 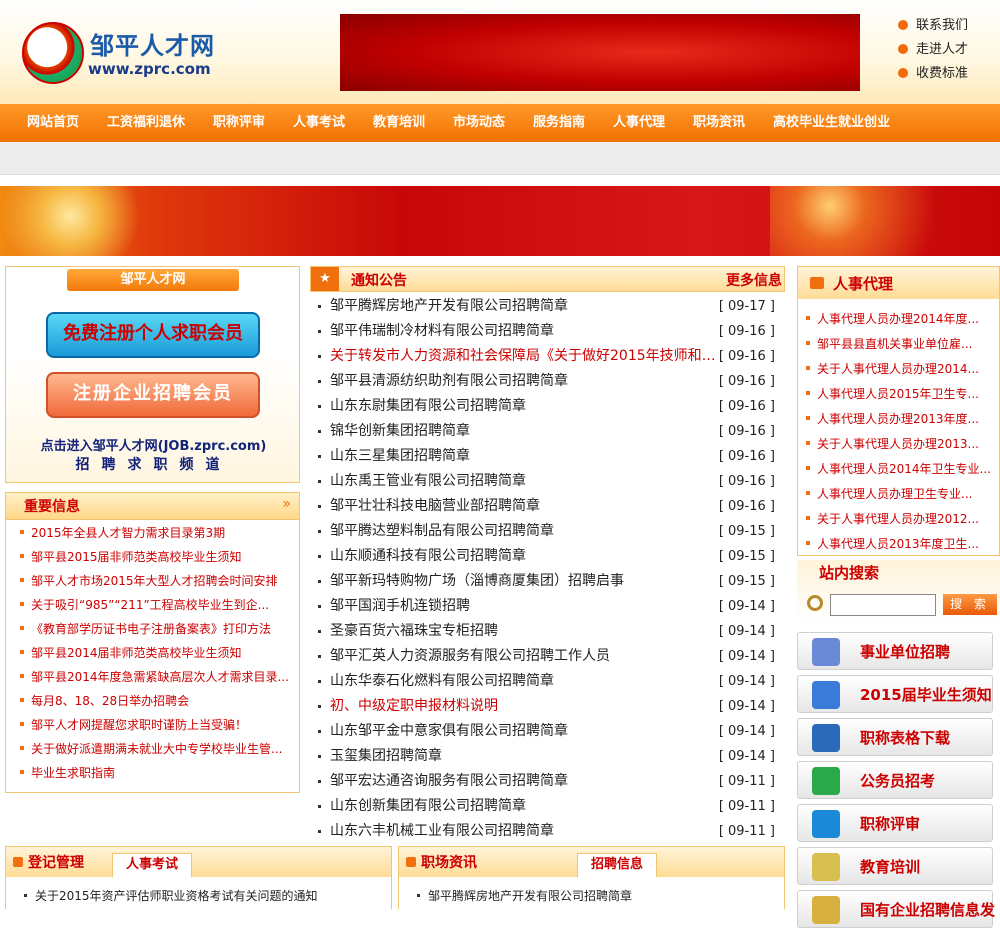 I want to click on notice-item: 邹平县清源纺织助剂有限公司招聘简章 [ 09-16 ], so click(x=551, y=381).